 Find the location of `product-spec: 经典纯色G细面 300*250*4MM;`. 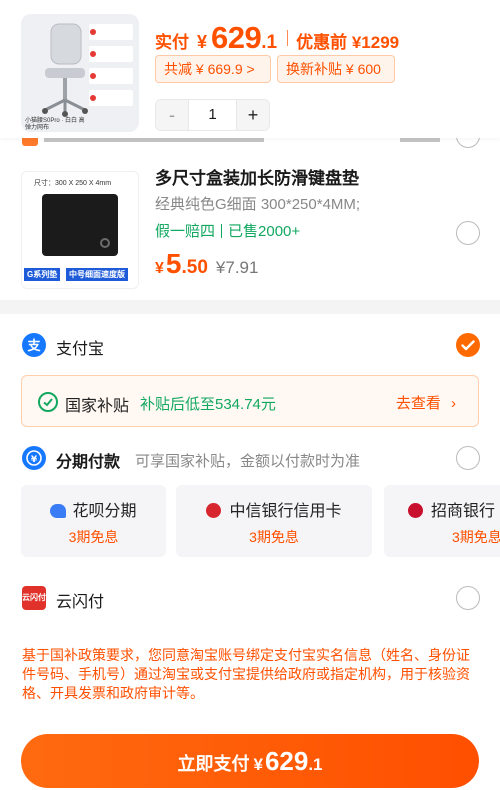

product-spec: 经典纯色G细面 300*250*4MM; is located at coordinates (257, 203).